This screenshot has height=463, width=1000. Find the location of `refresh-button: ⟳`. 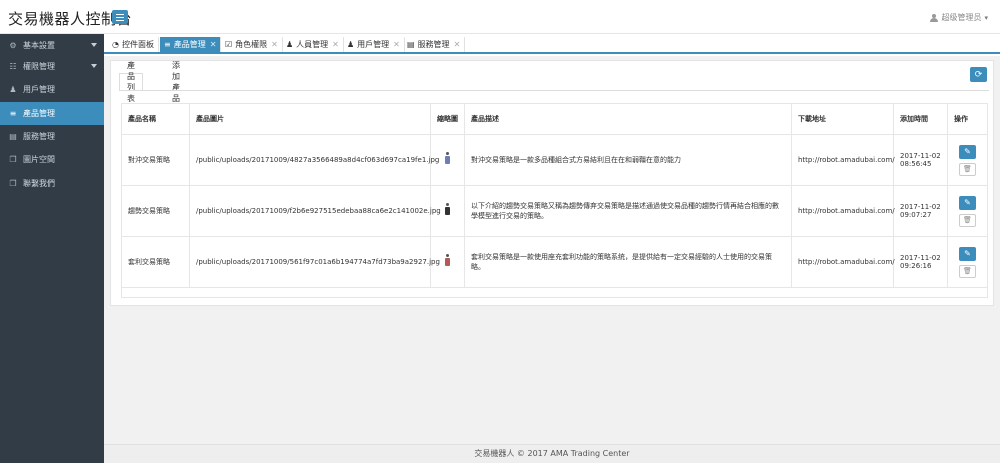

refresh-button: ⟳ is located at coordinates (978, 74).